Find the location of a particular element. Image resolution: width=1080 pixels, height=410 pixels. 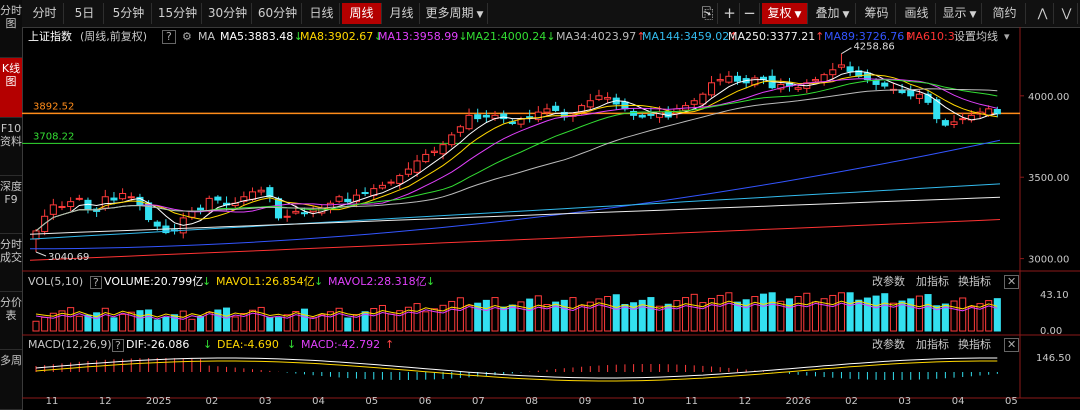

macd-btn-1: 加指标 is located at coordinates (932, 345).